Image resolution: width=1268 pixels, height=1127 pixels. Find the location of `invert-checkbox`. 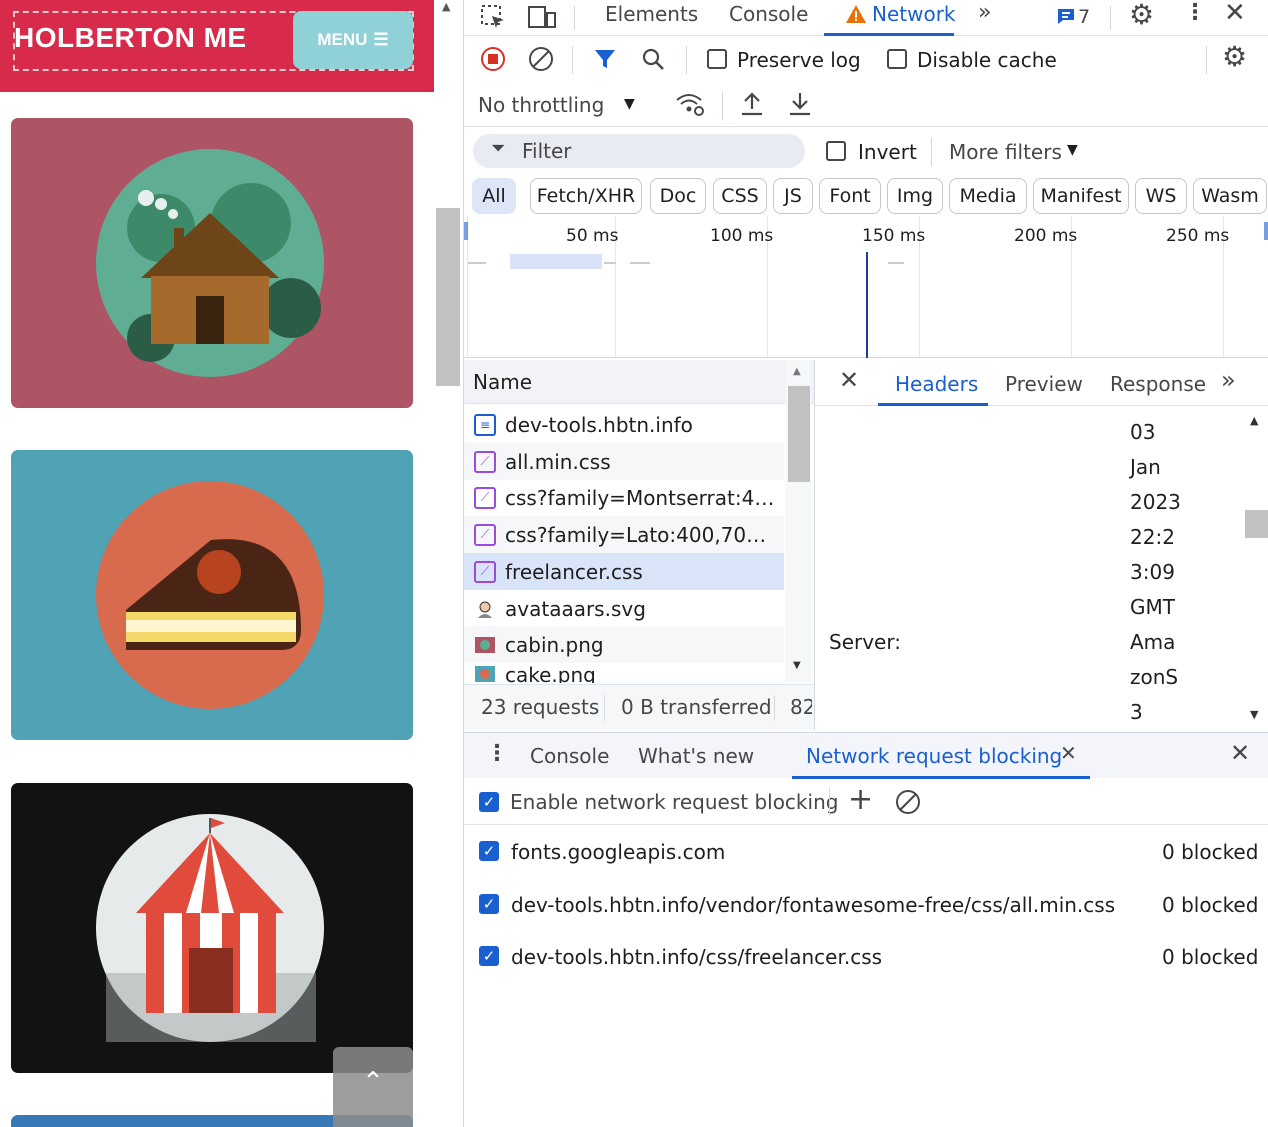

invert-checkbox is located at coordinates (836, 151).